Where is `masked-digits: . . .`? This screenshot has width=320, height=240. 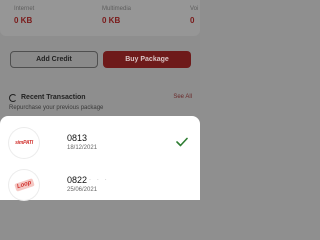
masked-digits: . . . is located at coordinates (99, 178).